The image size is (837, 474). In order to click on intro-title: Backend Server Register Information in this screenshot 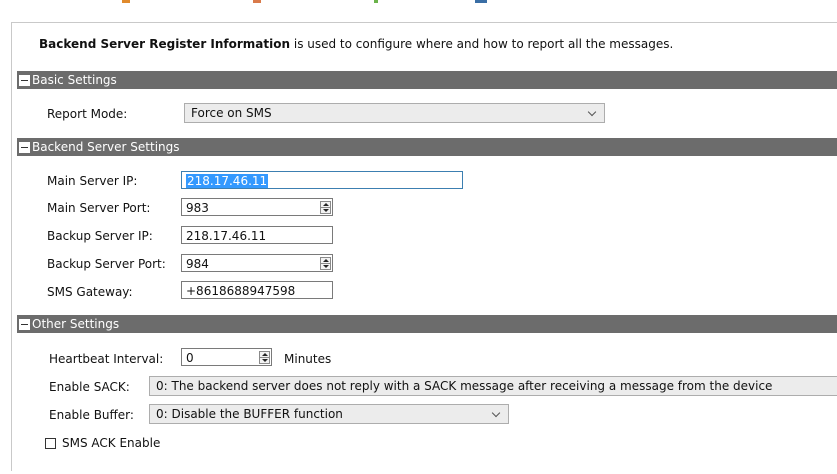, I will do `click(165, 44)`.